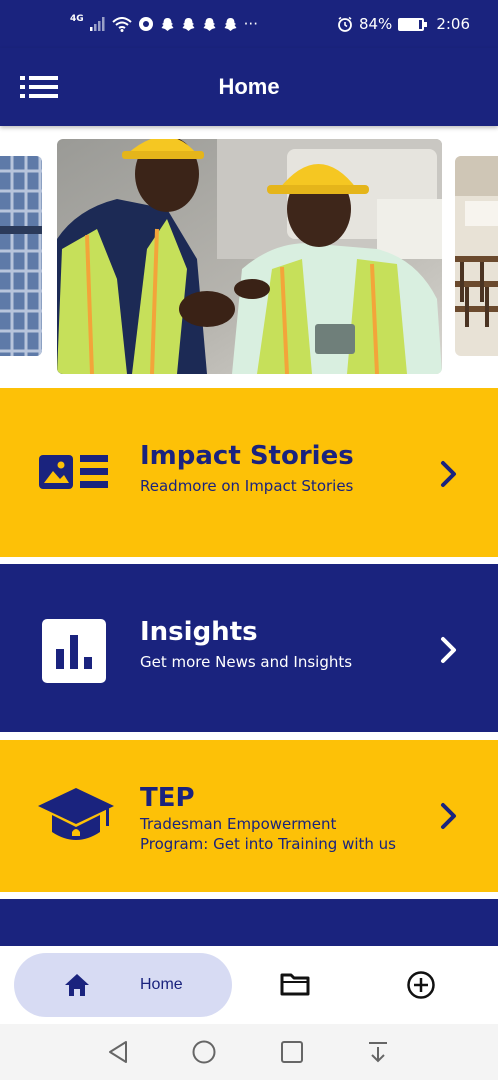 The image size is (498, 1080). Describe the element at coordinates (199, 632) in the screenshot. I see `card-title: Insights` at that location.